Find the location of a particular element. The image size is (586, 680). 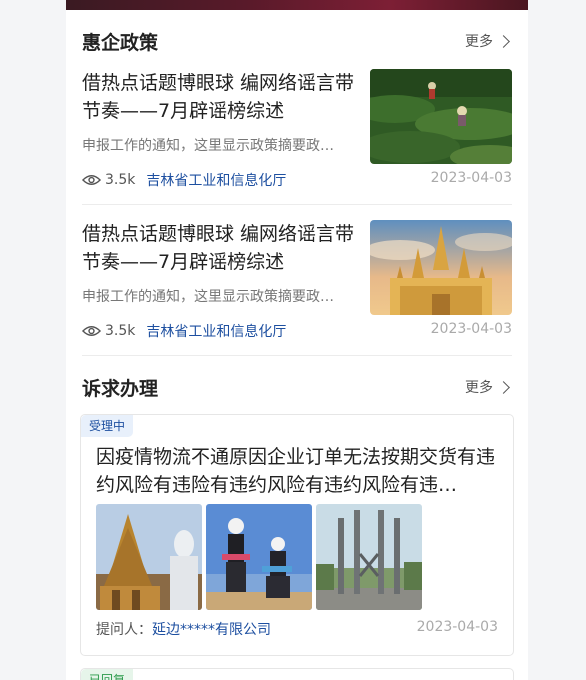

tea-field-image is located at coordinates (441, 116).